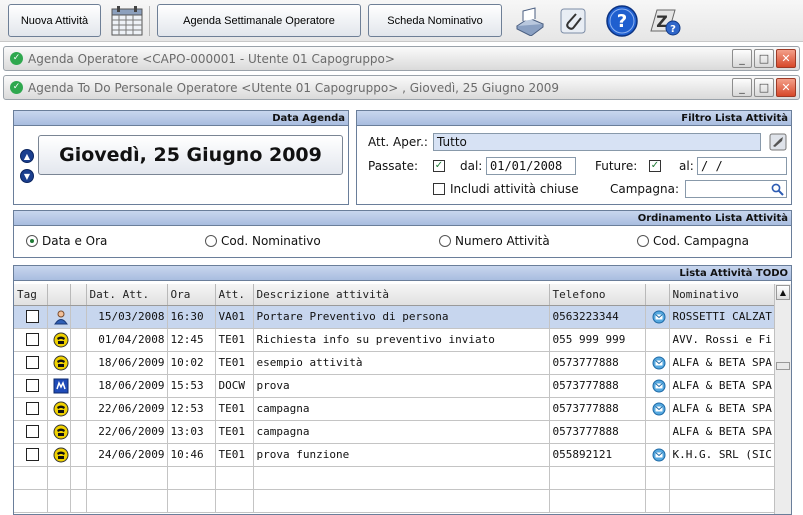 The image size is (803, 515). What do you see at coordinates (234, 386) in the screenshot?
I see `att-cell: DOCW` at bounding box center [234, 386].